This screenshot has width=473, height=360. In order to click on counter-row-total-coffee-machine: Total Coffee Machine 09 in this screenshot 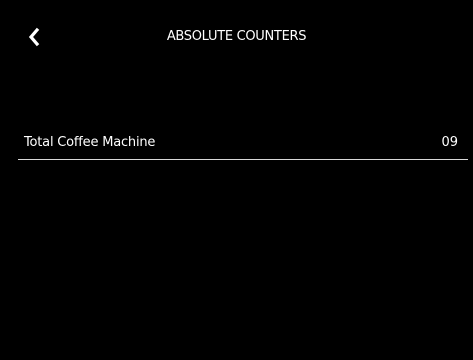, I will do `click(243, 144)`.